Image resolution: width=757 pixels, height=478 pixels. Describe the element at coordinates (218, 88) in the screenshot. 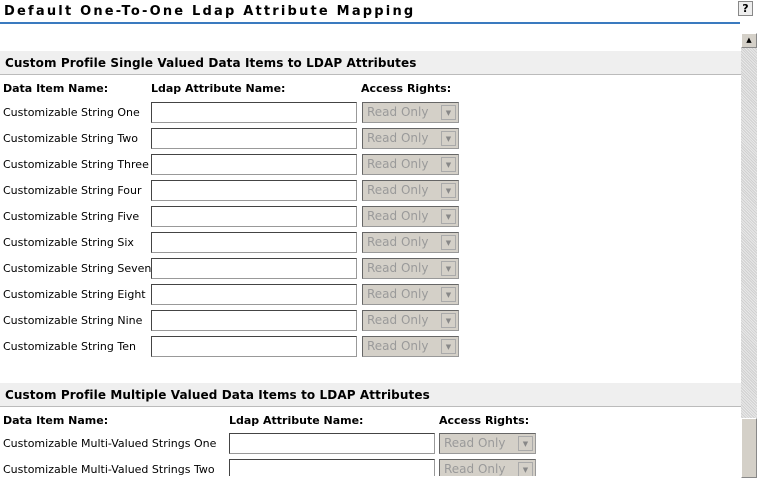

I see `single-col-attr: Ldap Attribute Name:` at that location.